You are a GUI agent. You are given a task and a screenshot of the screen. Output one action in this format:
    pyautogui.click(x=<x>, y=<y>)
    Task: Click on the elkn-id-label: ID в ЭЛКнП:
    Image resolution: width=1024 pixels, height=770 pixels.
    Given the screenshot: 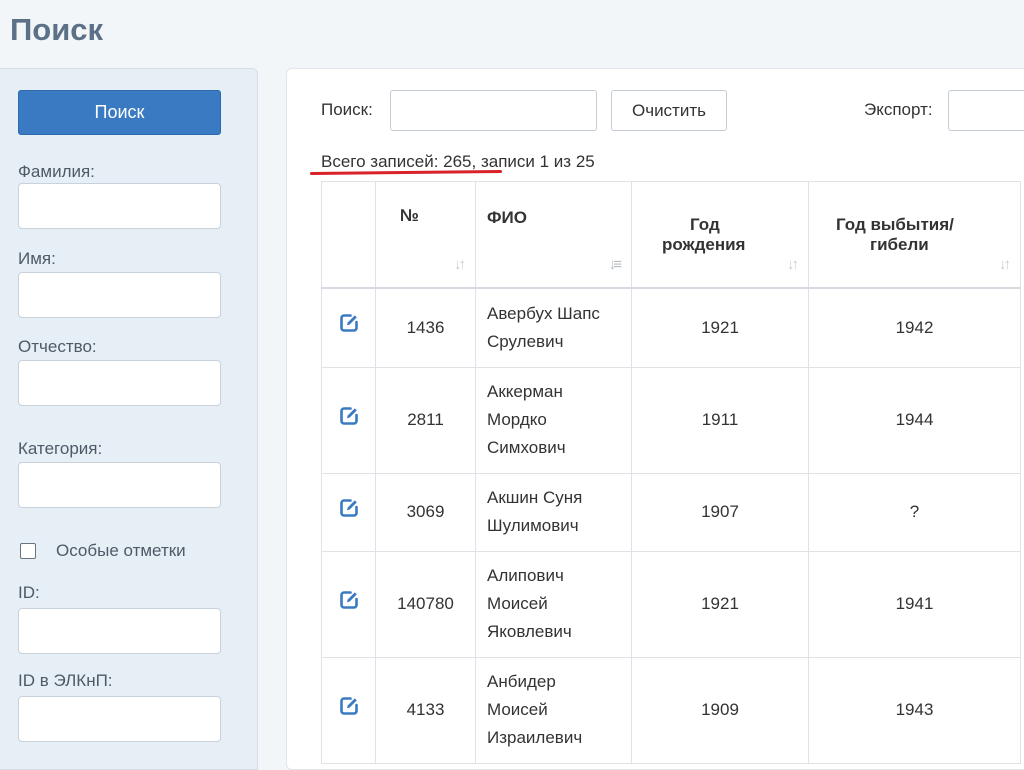 What is the action you would take?
    pyautogui.click(x=65, y=680)
    